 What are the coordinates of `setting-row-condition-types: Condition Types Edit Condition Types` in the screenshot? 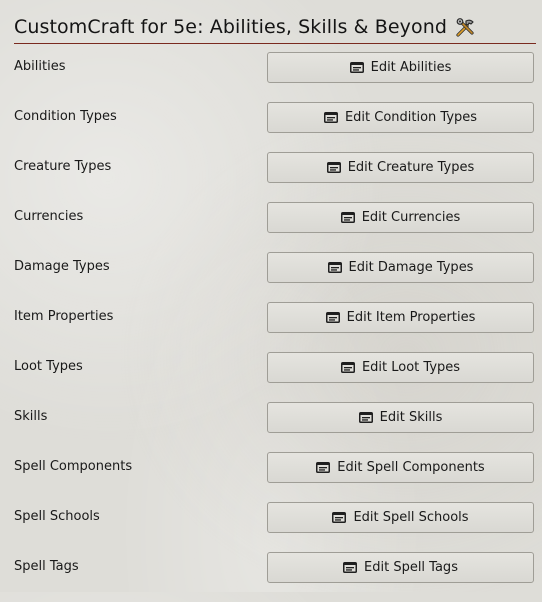 It's located at (271, 127).